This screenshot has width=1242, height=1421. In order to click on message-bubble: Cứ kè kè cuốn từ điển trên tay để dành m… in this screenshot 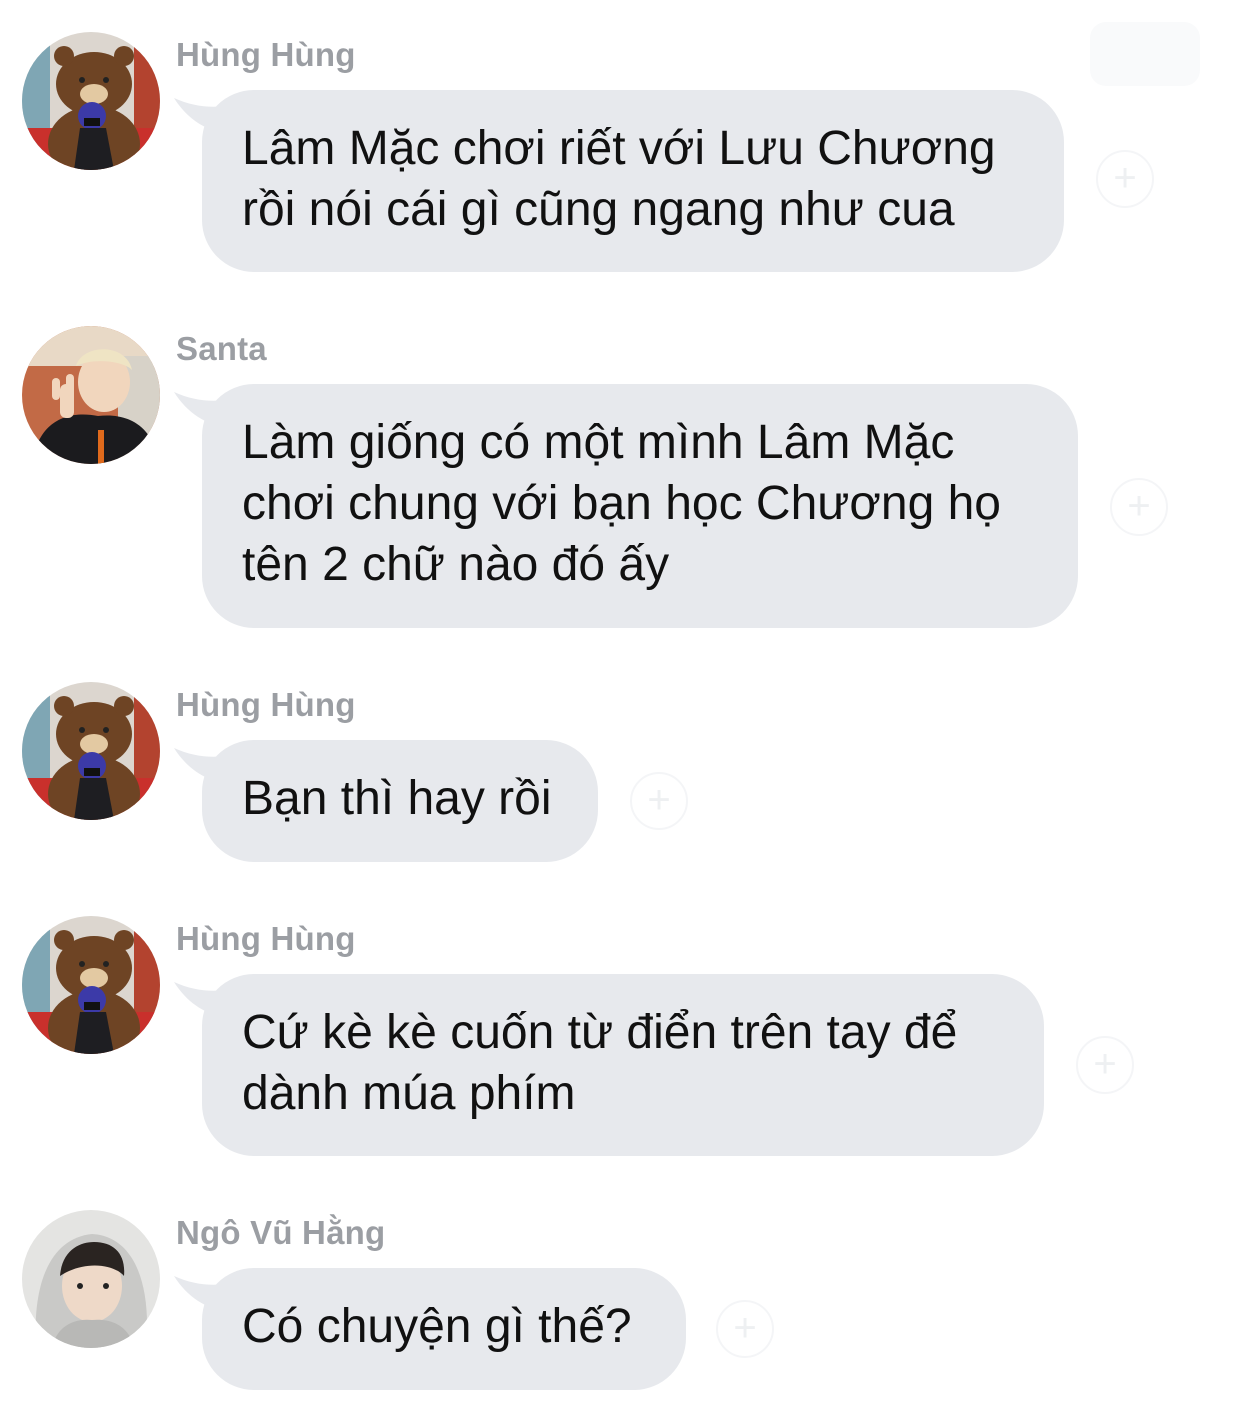, I will do `click(623, 1065)`.